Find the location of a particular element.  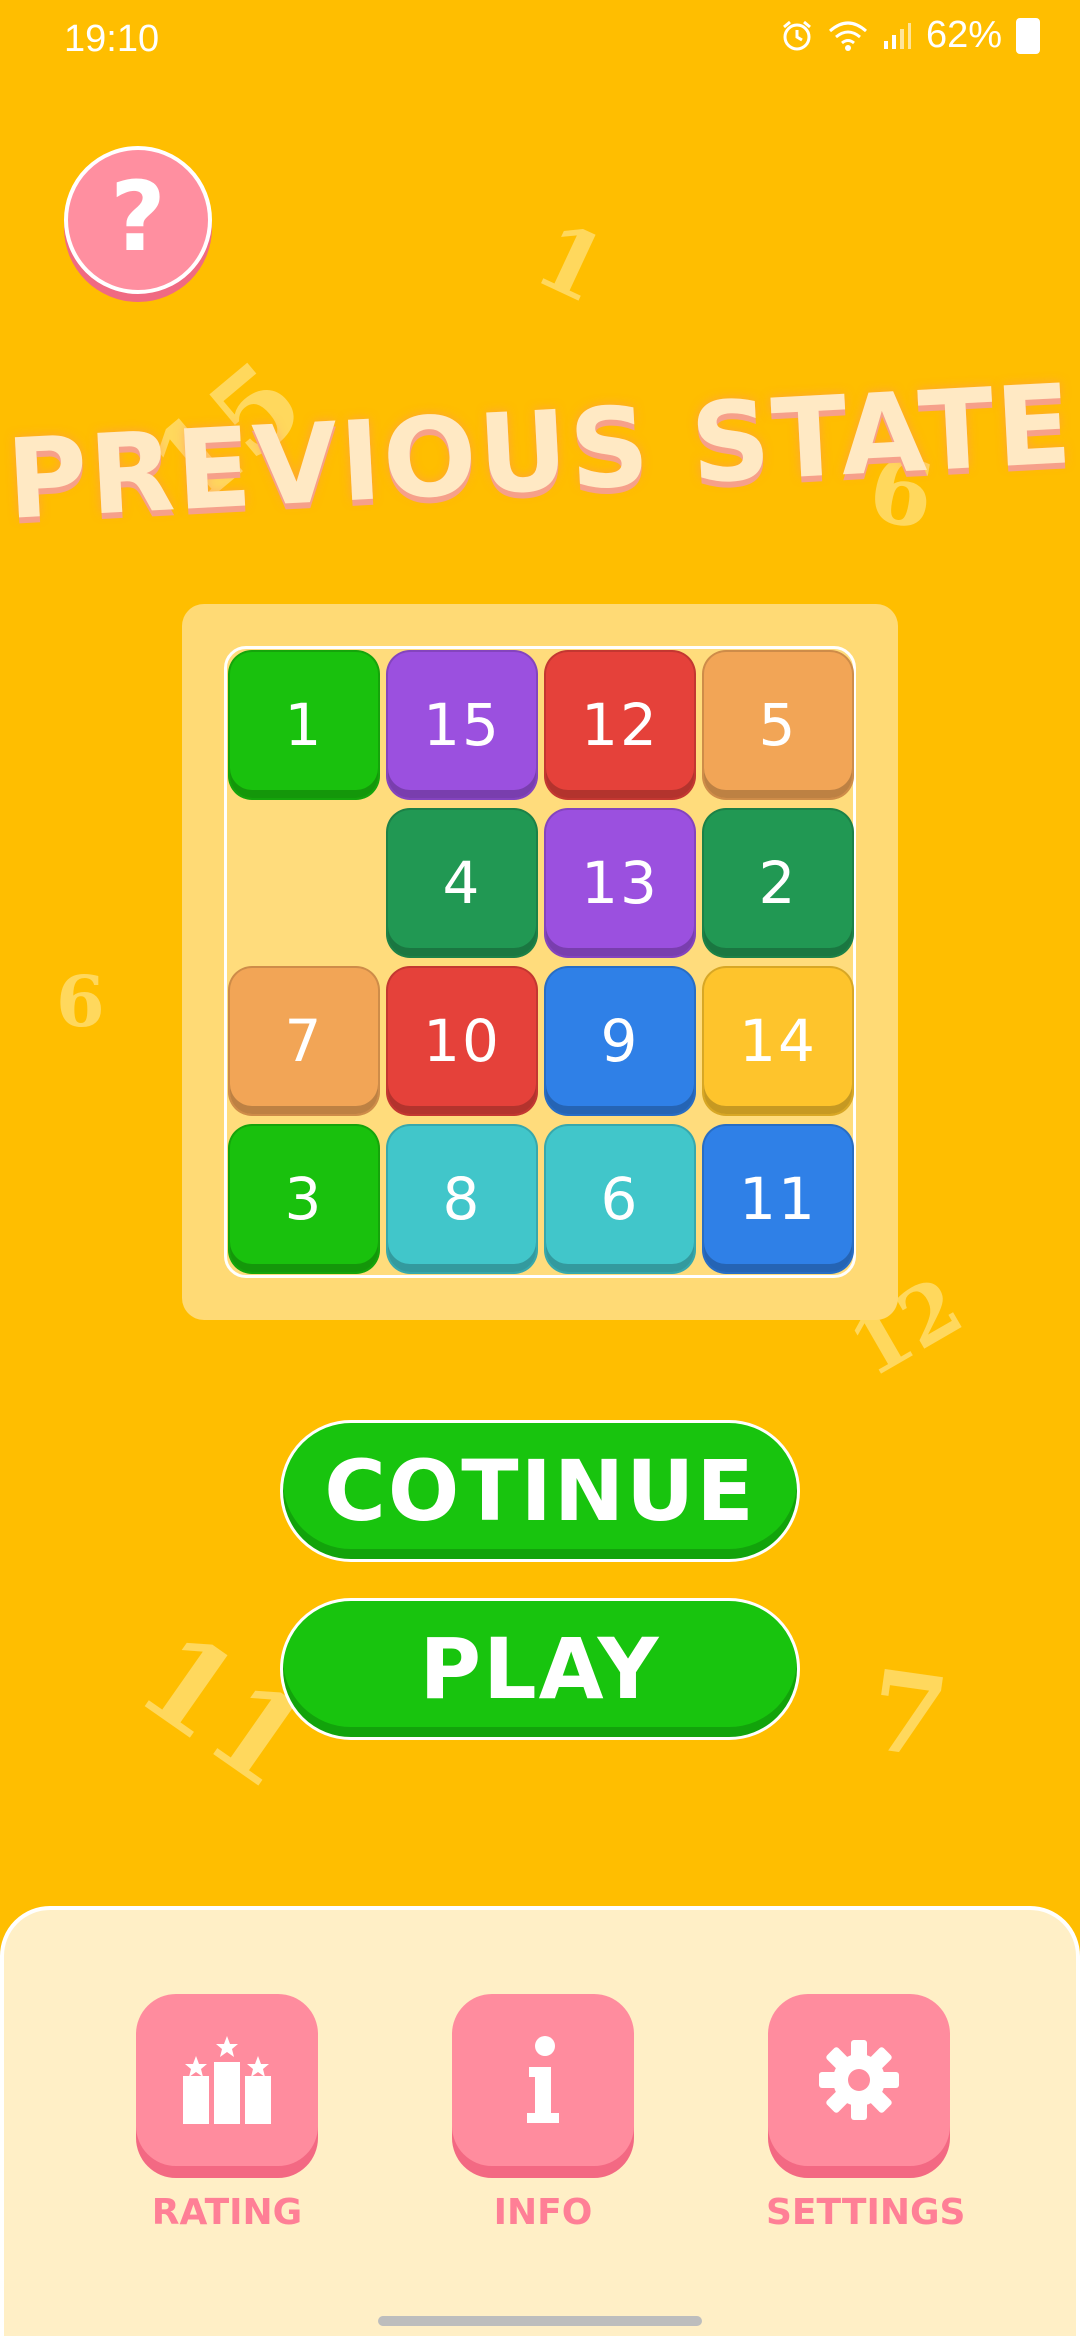

info-label: INFO is located at coordinates (543, 2212).